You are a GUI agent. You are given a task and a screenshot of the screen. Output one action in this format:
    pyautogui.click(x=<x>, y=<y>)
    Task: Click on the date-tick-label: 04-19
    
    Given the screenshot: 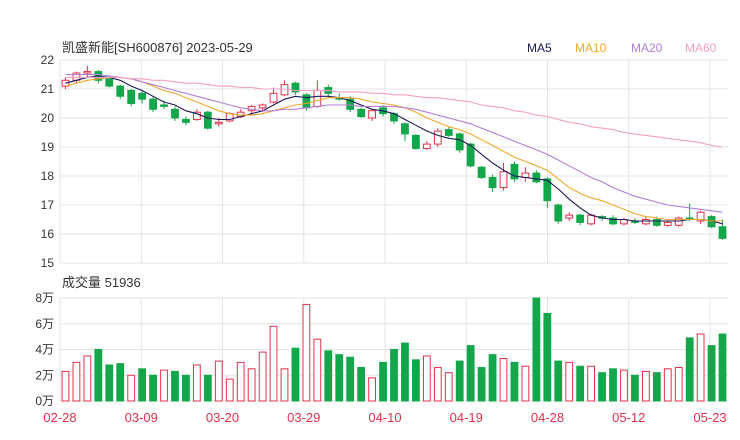 What is the action you would take?
    pyautogui.click(x=466, y=417)
    